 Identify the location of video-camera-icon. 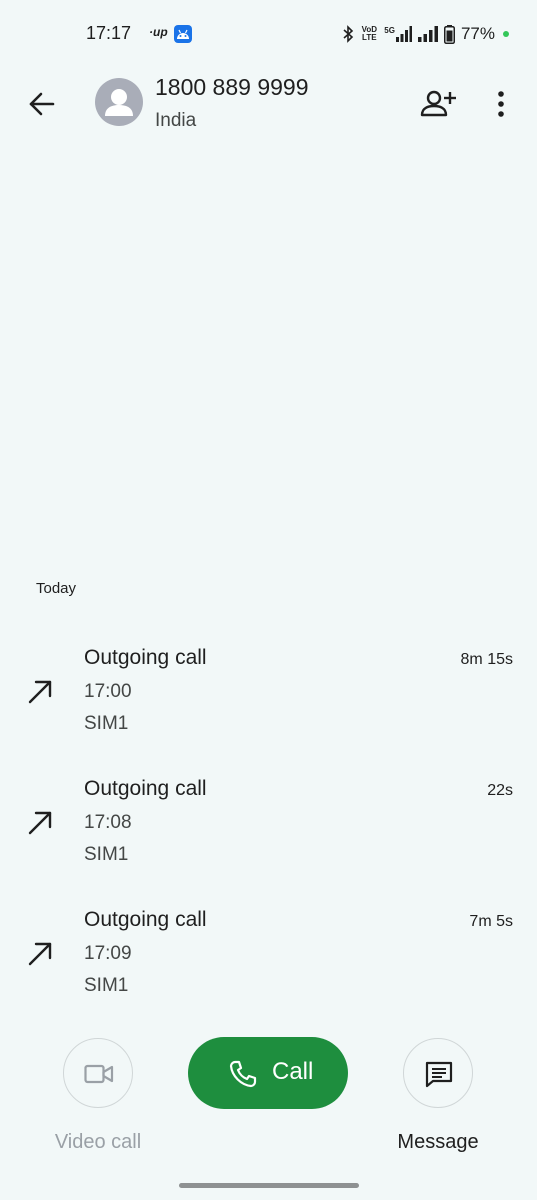
(99, 1074).